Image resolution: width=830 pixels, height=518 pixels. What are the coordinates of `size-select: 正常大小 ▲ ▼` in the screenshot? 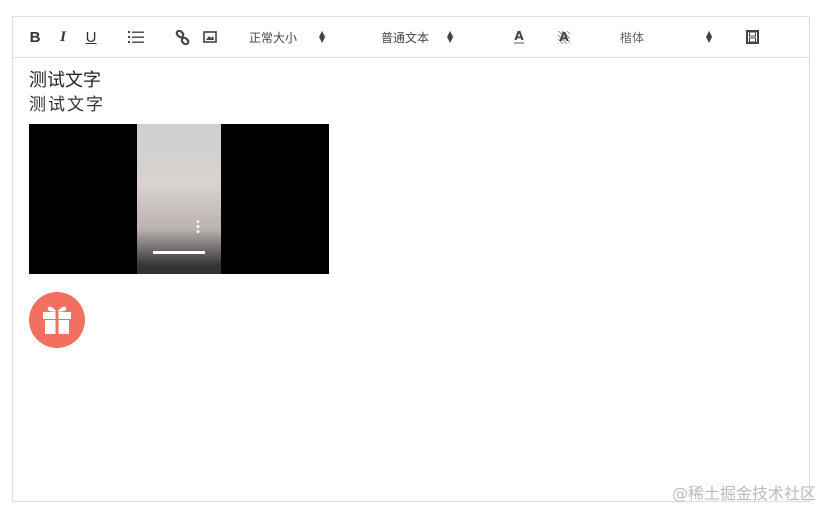 It's located at (294, 37).